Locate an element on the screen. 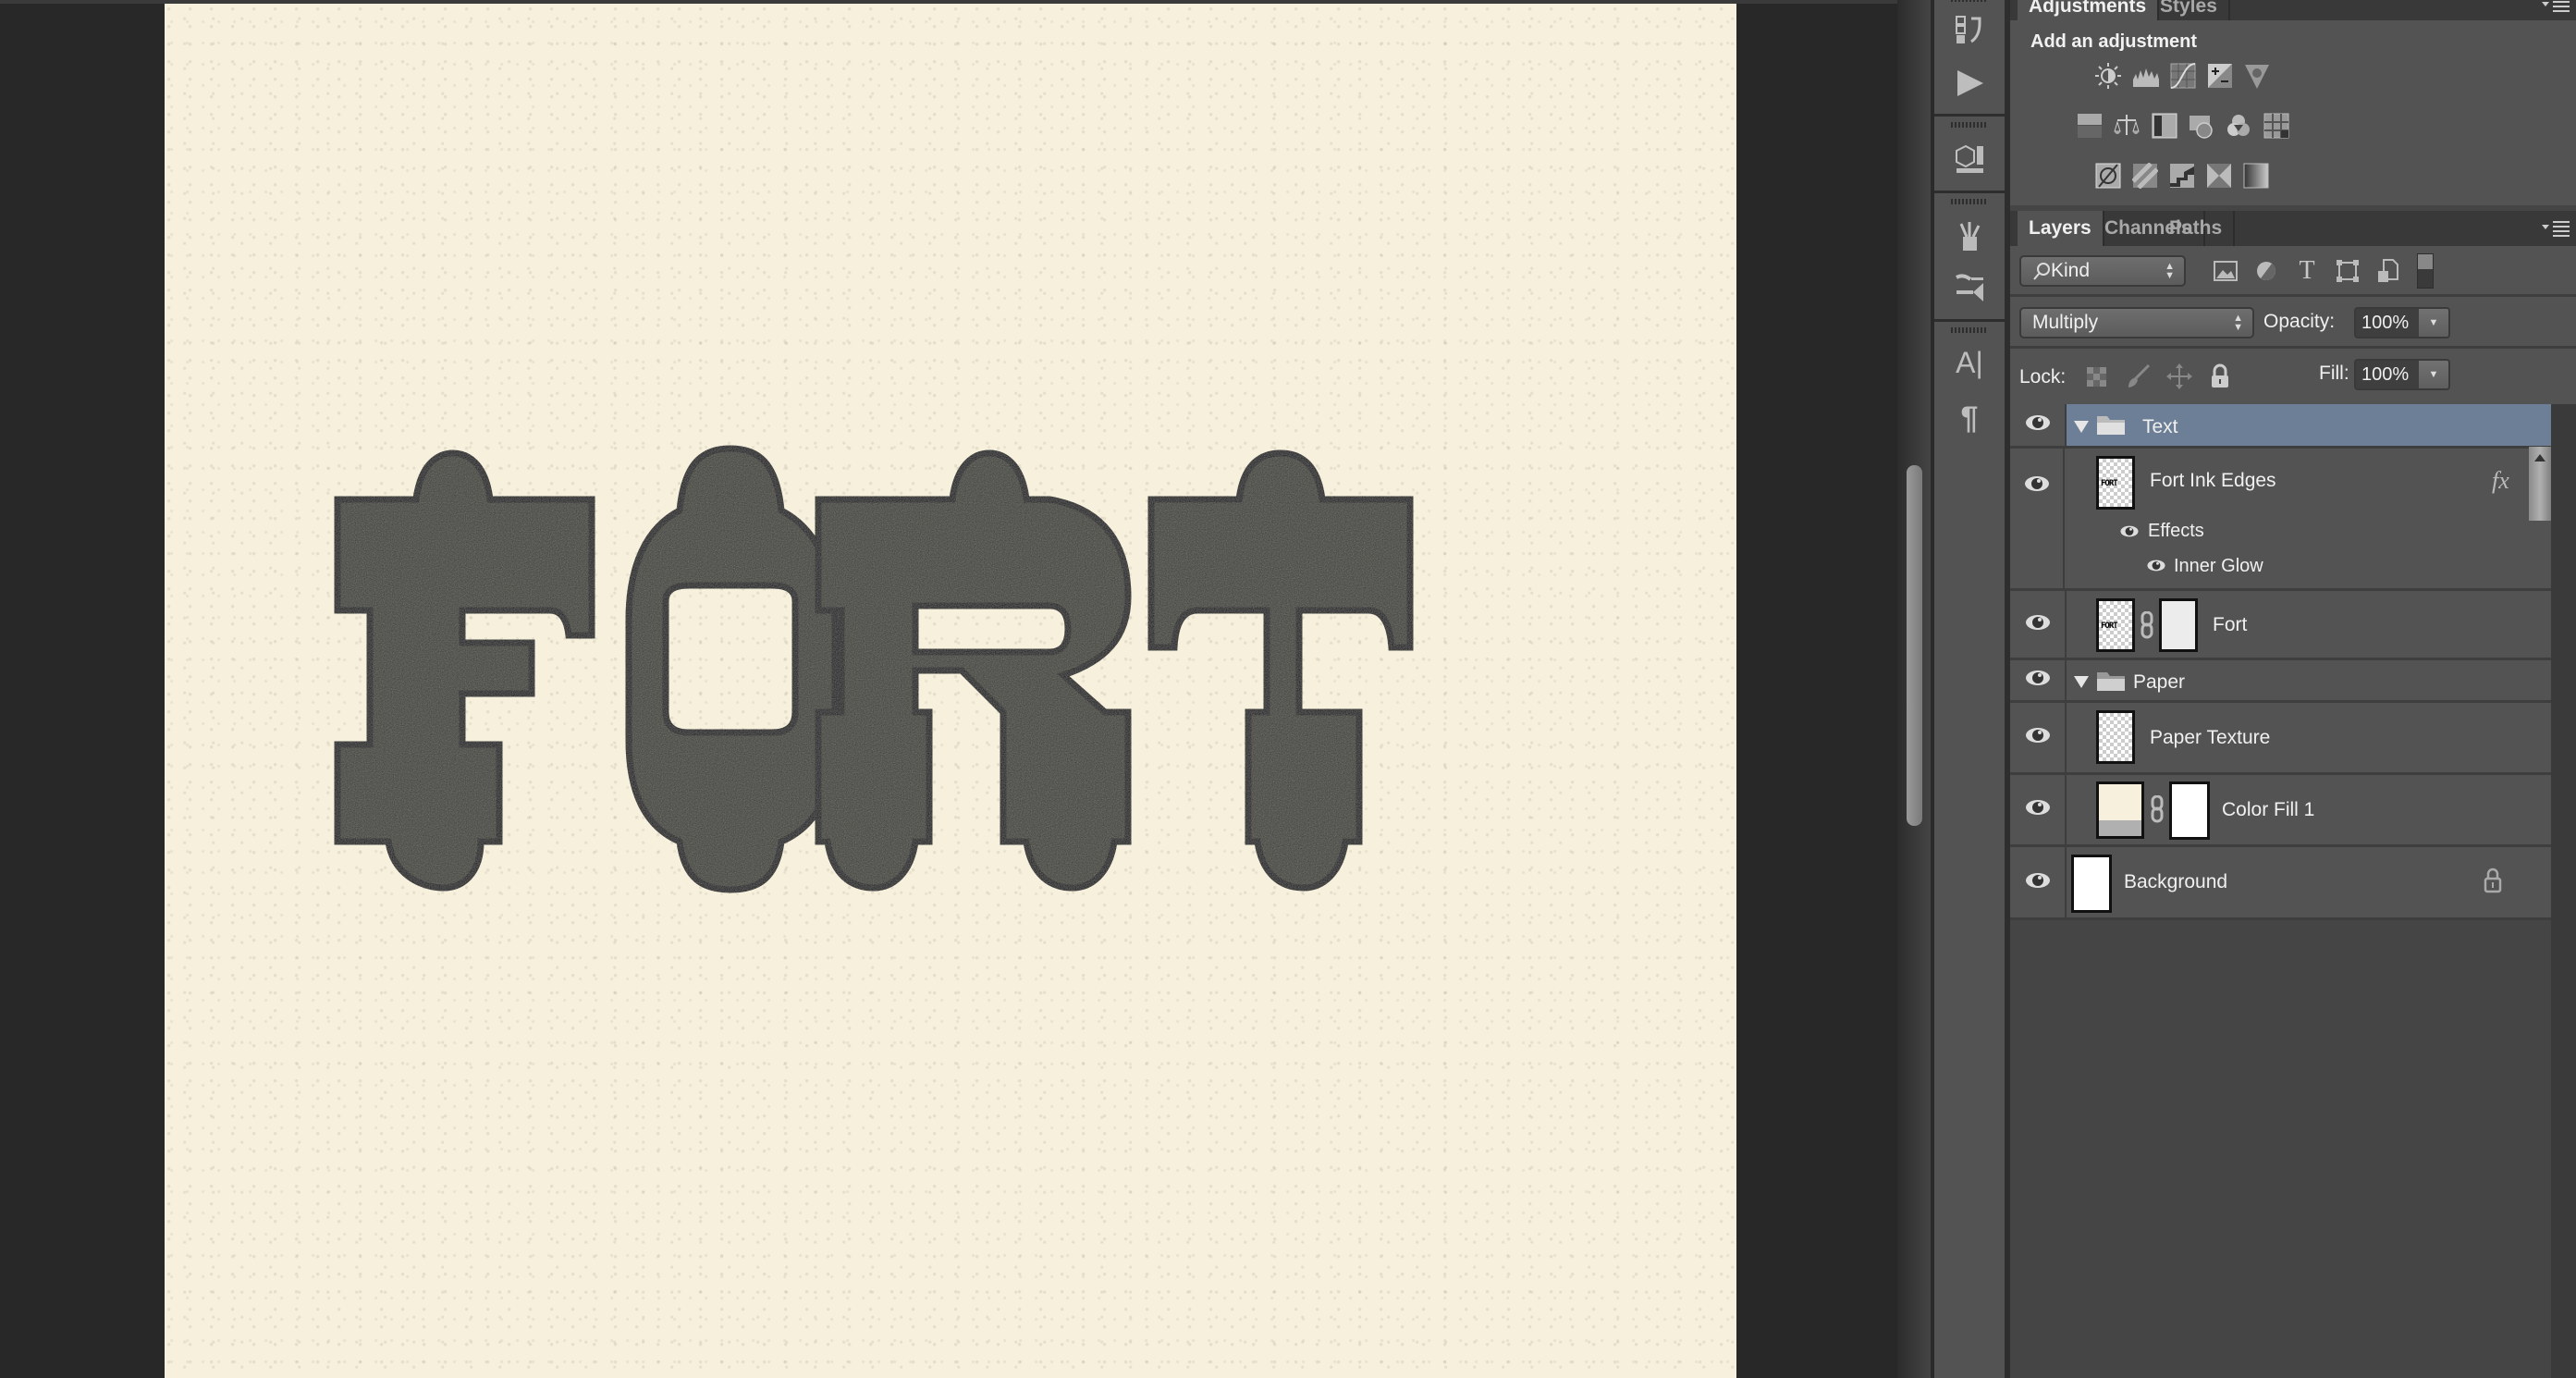 The height and width of the screenshot is (1378, 2576). thumbnail-text: FORT is located at coordinates (2109, 626).